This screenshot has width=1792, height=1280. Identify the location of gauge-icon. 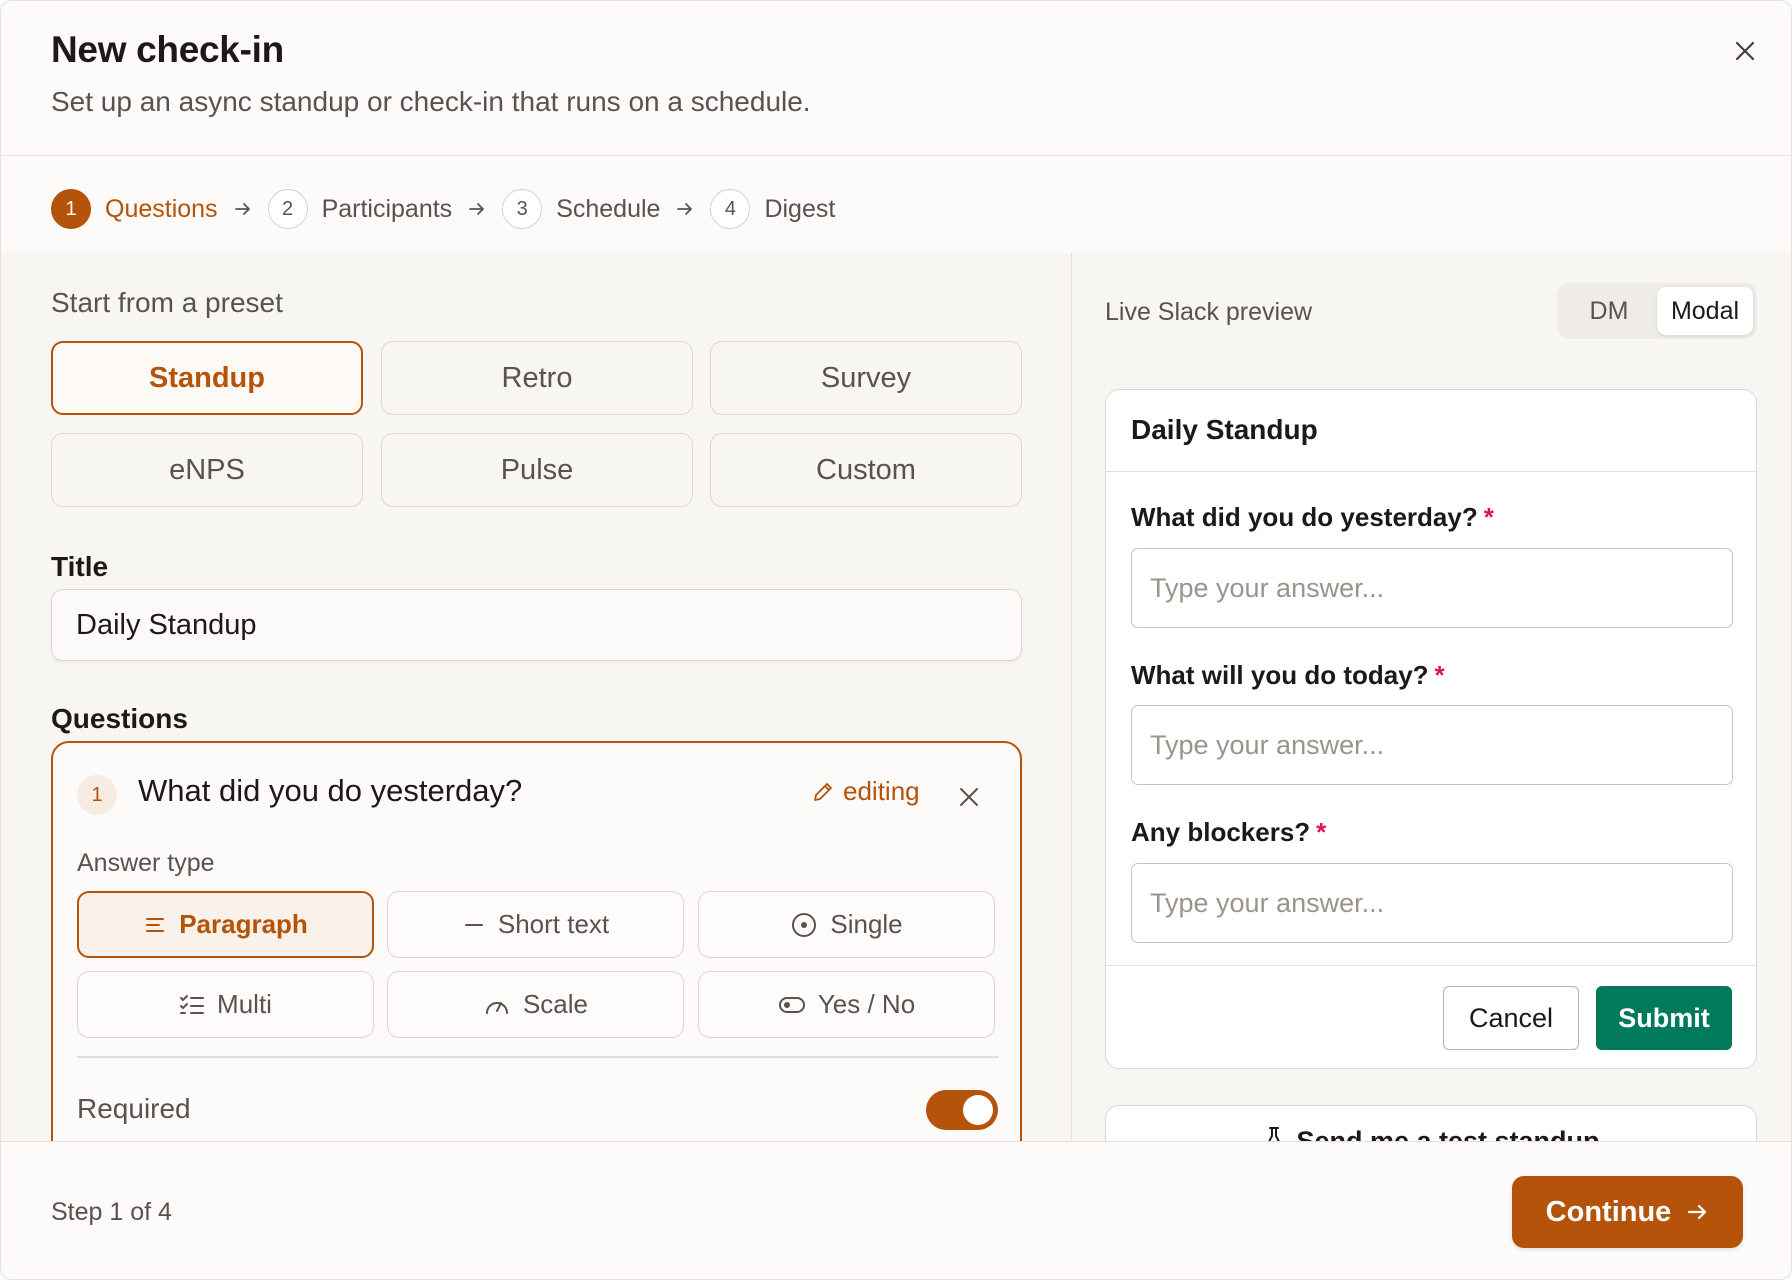
(497, 1005).